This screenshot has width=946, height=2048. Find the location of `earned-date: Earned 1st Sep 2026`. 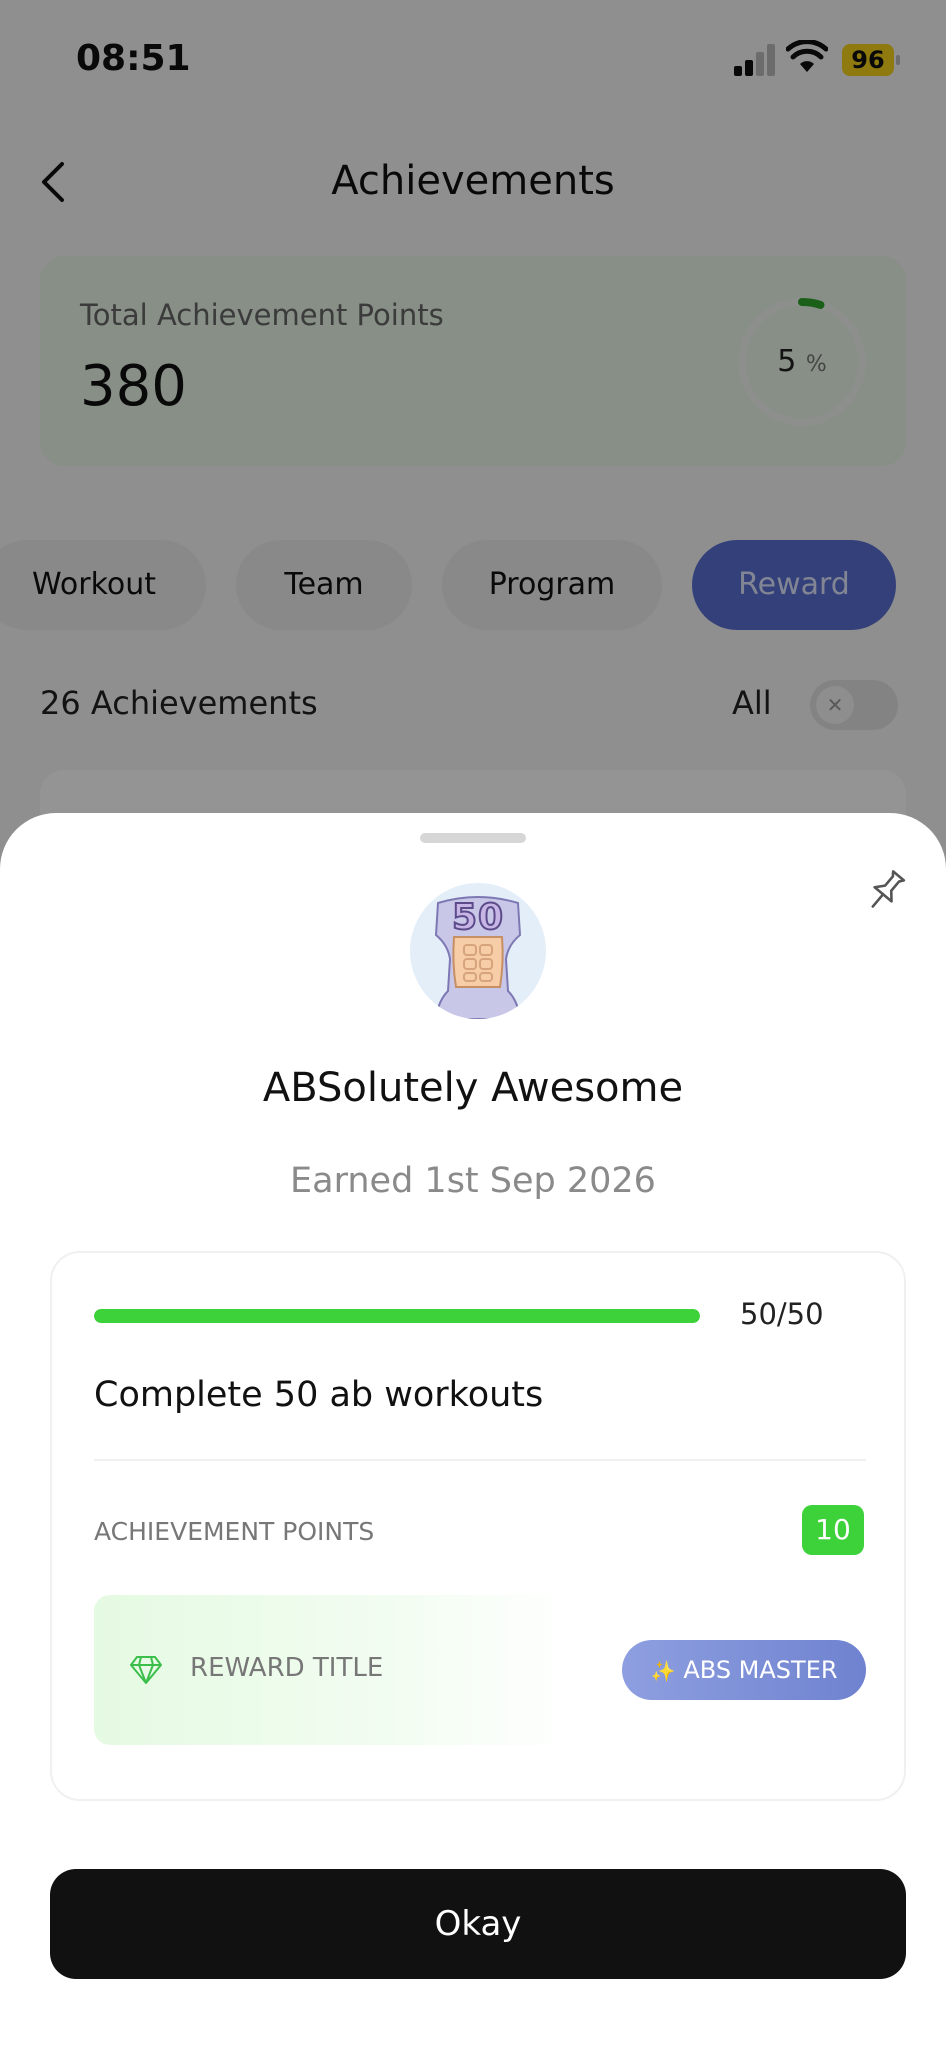

earned-date: Earned 1st Sep 2026 is located at coordinates (473, 1181).